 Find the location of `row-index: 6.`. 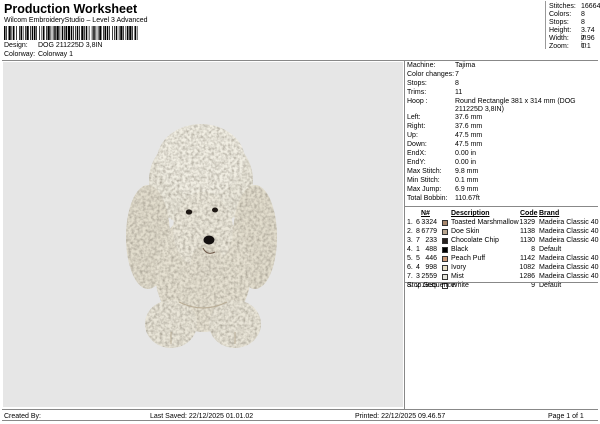

row-index: 6. is located at coordinates (410, 267).